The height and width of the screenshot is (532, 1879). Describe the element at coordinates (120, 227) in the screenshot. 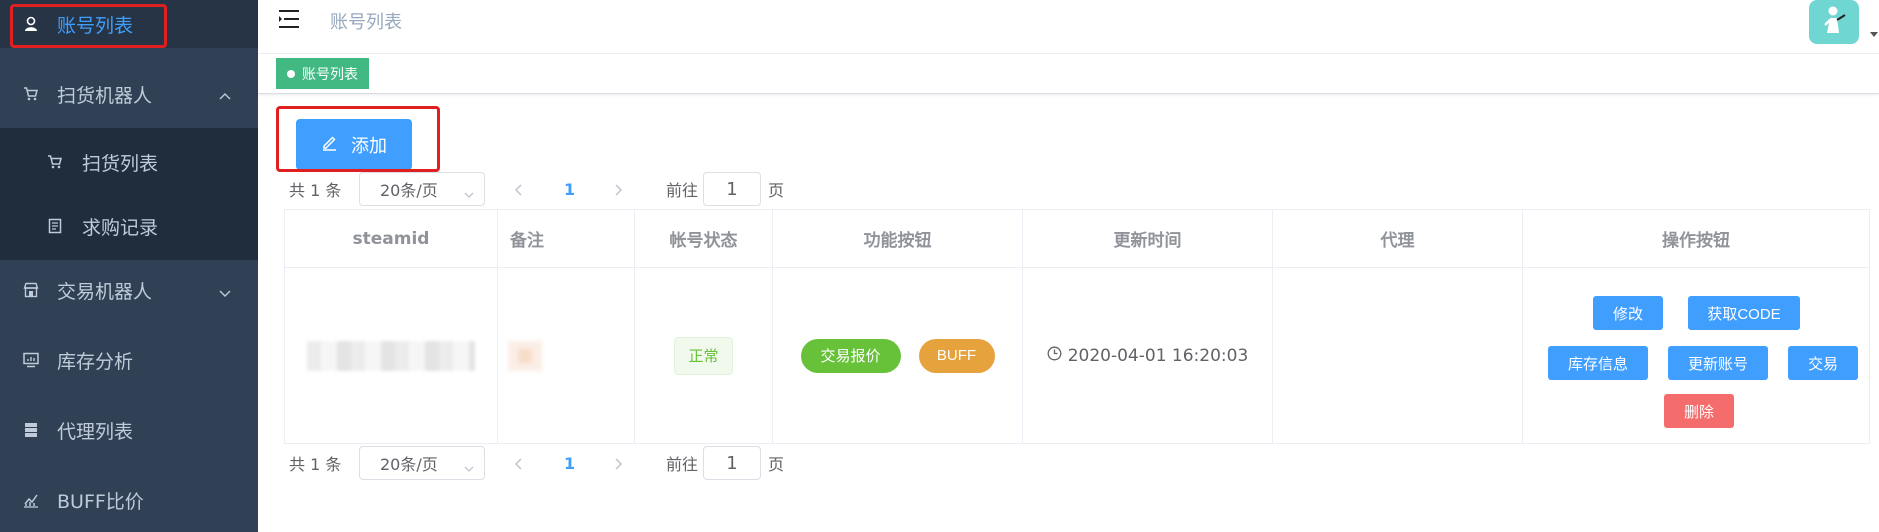

I see `sidebar-item-label: 求购记录` at that location.